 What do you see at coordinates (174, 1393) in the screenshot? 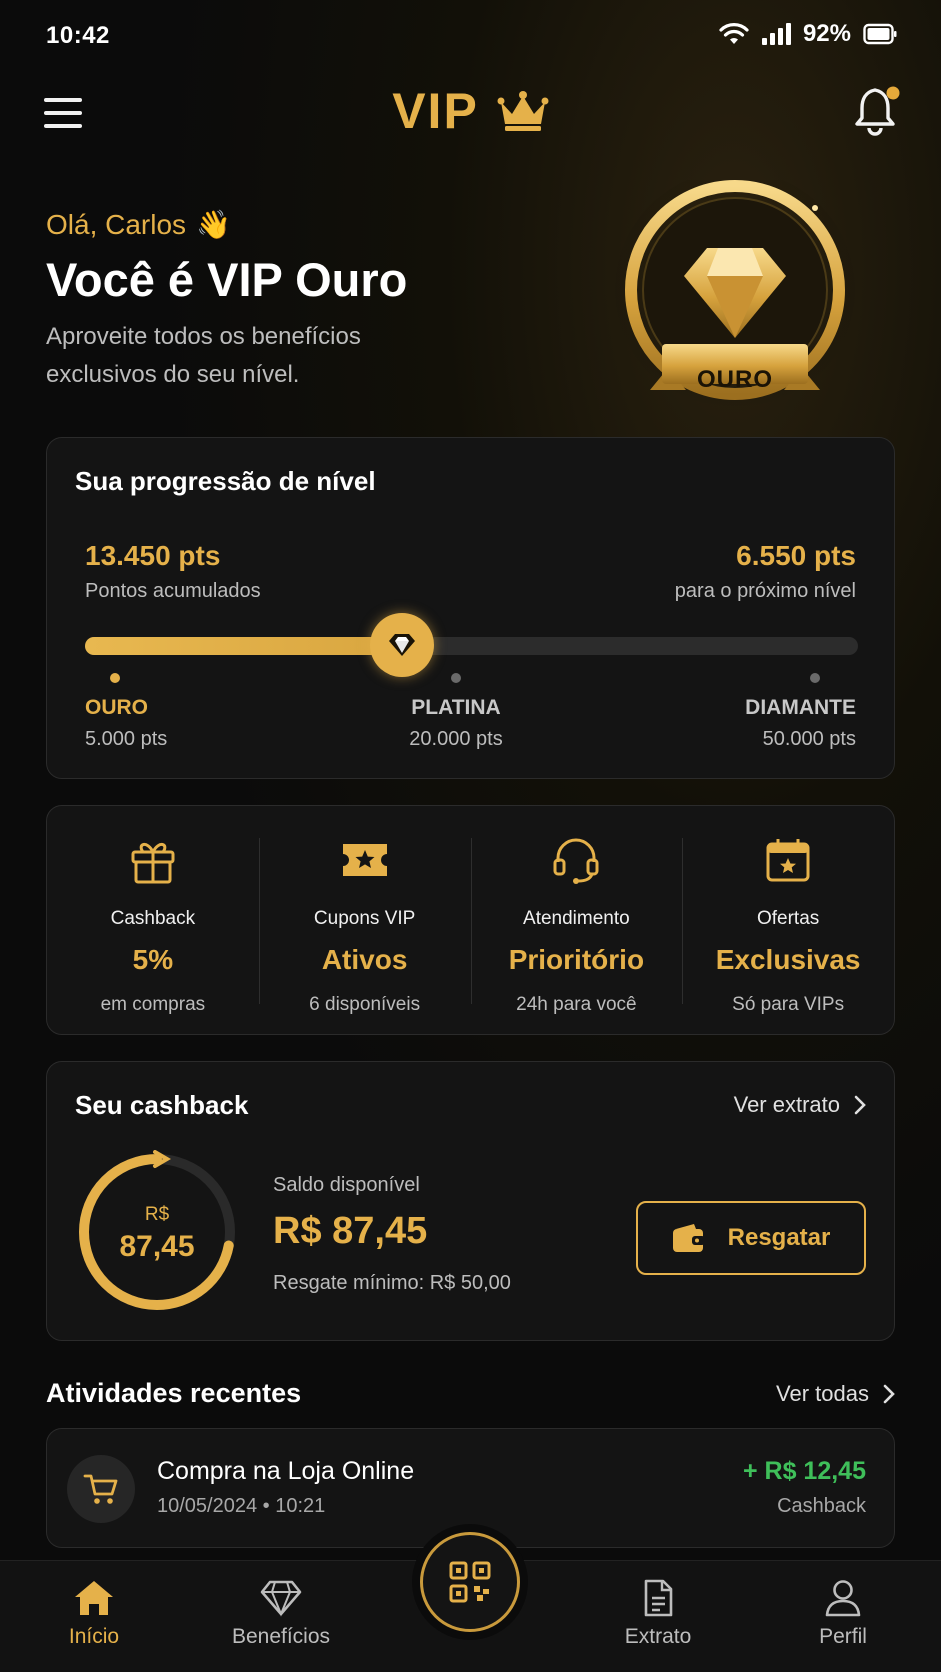
I see `activities-title: Atividades recentes` at bounding box center [174, 1393].